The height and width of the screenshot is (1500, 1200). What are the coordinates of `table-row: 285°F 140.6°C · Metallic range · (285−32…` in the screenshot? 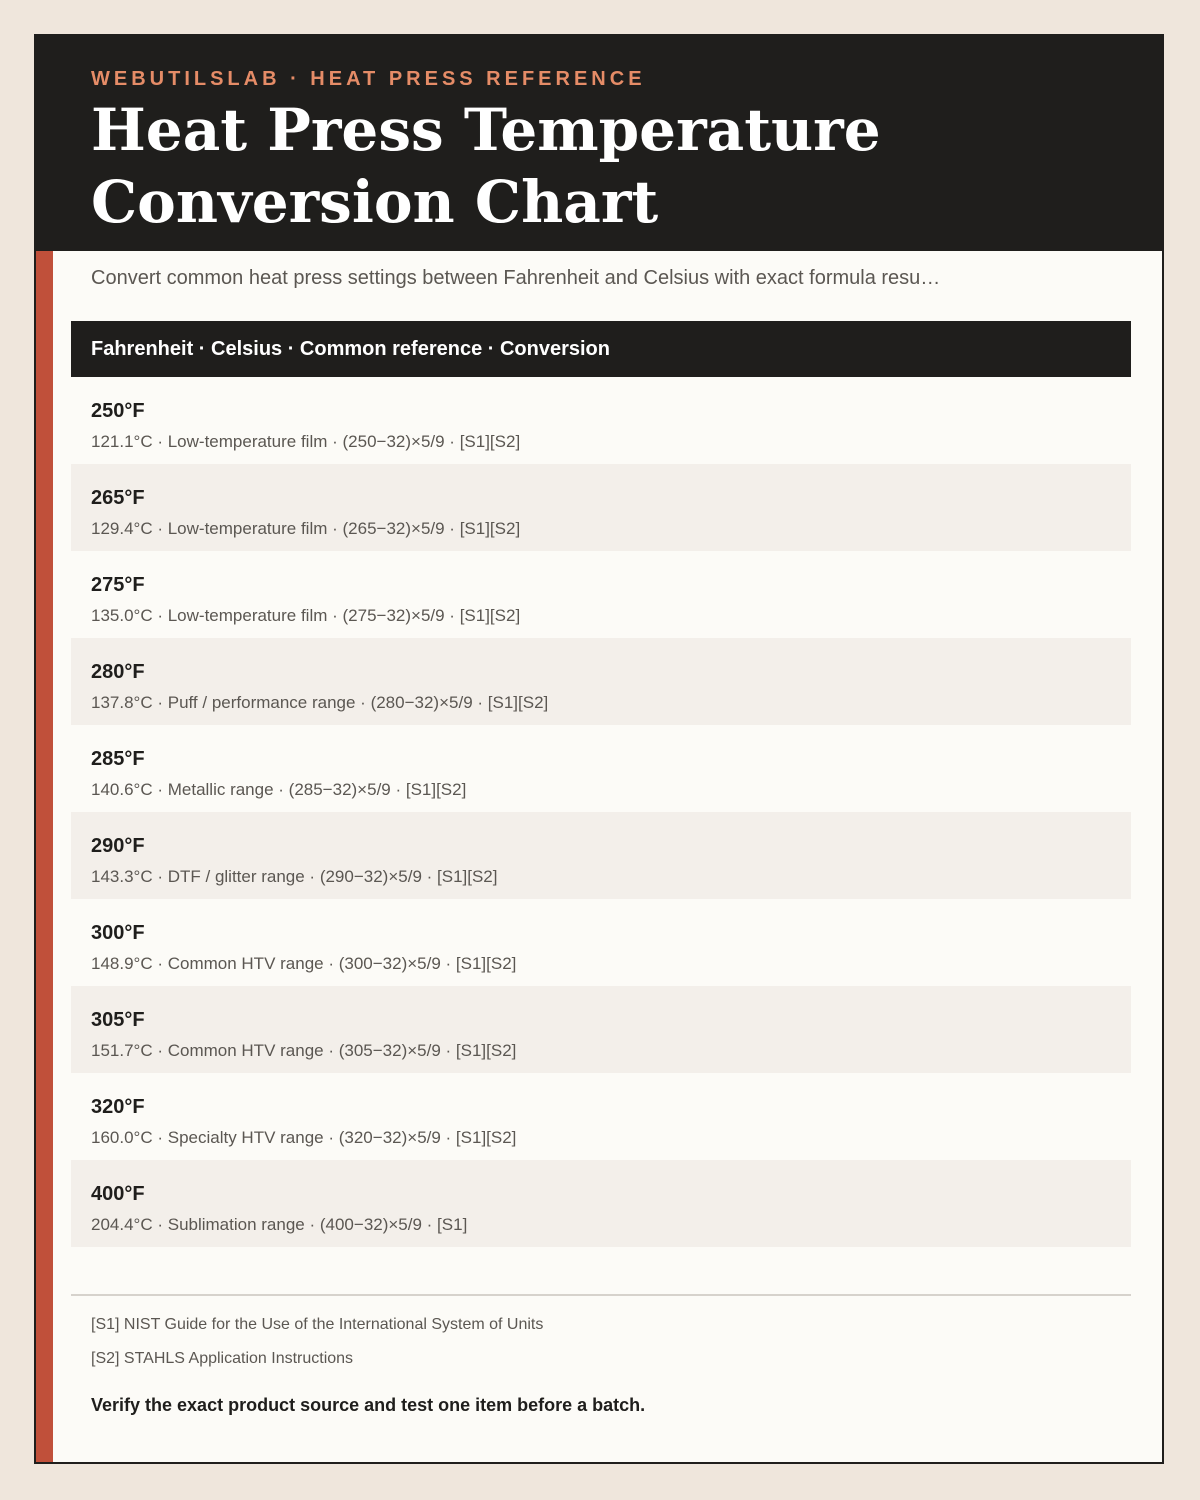 It's located at (601, 768).